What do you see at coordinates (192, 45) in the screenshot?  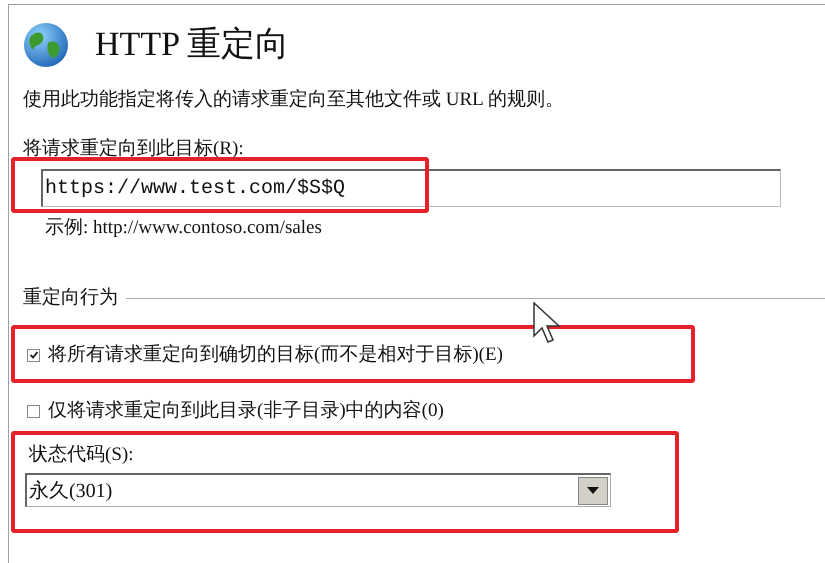 I see `page-title: HTTP 重定向` at bounding box center [192, 45].